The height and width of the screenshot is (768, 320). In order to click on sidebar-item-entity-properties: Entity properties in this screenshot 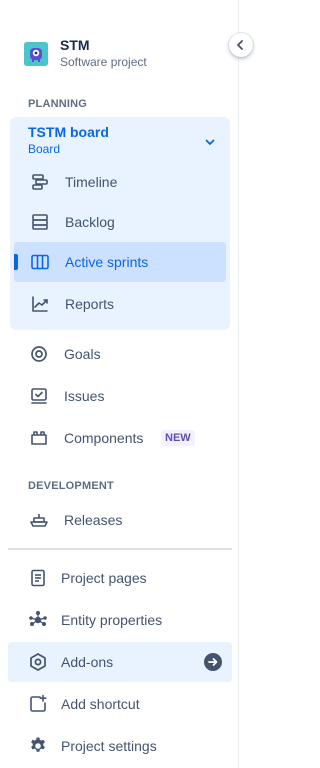, I will do `click(120, 620)`.